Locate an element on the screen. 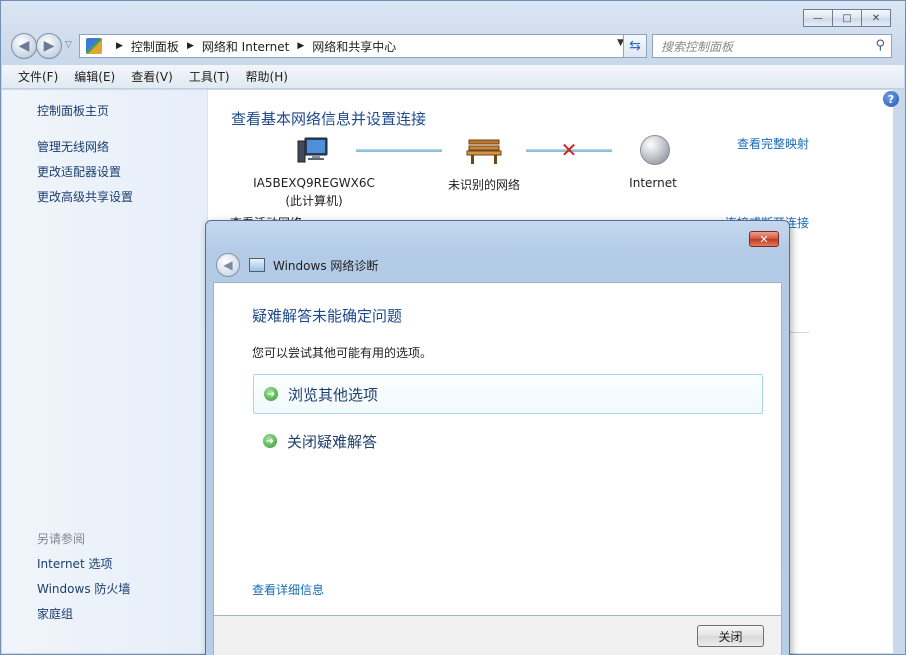  option-label: 浏览其他选项 is located at coordinates (333, 394).